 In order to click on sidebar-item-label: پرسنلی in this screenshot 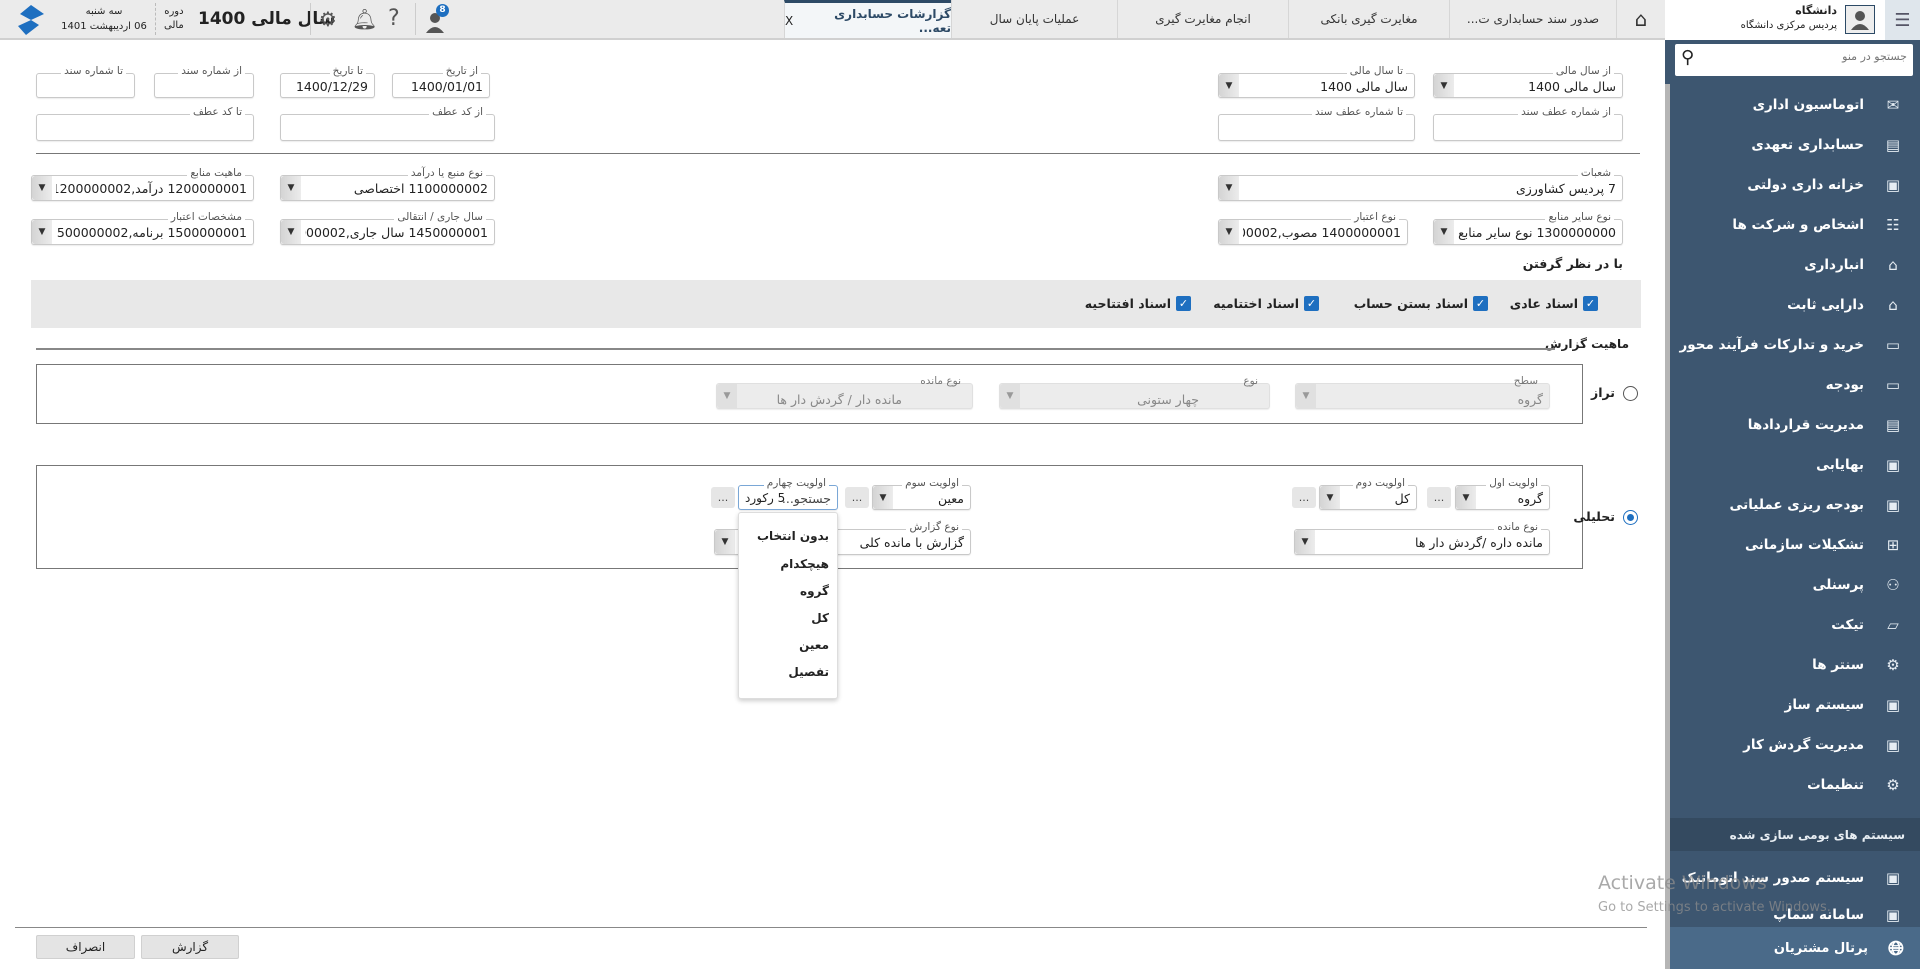, I will do `click(1838, 585)`.